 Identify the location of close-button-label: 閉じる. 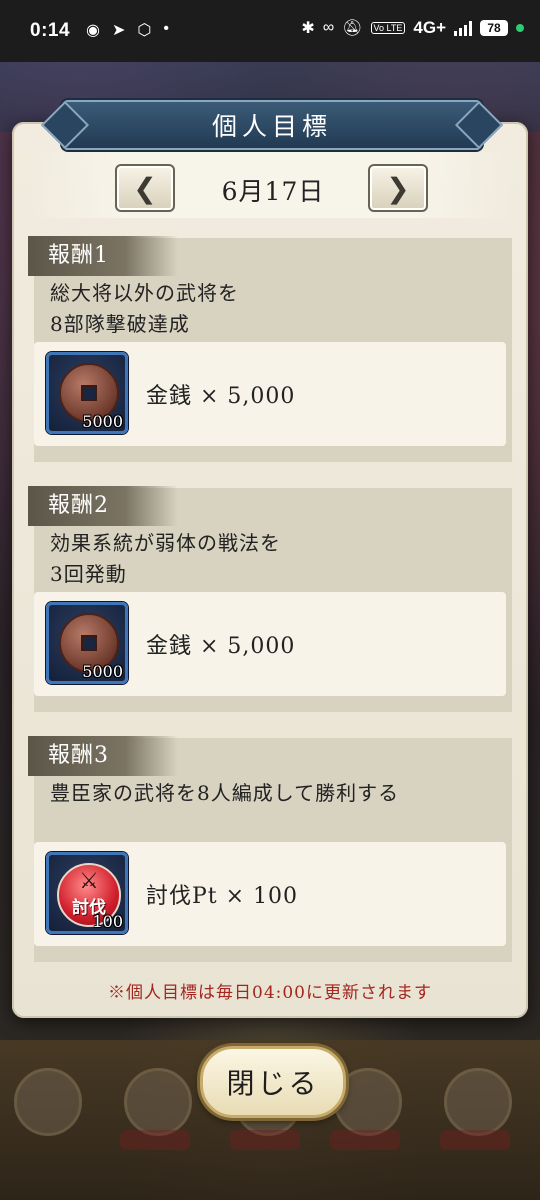
(273, 1083).